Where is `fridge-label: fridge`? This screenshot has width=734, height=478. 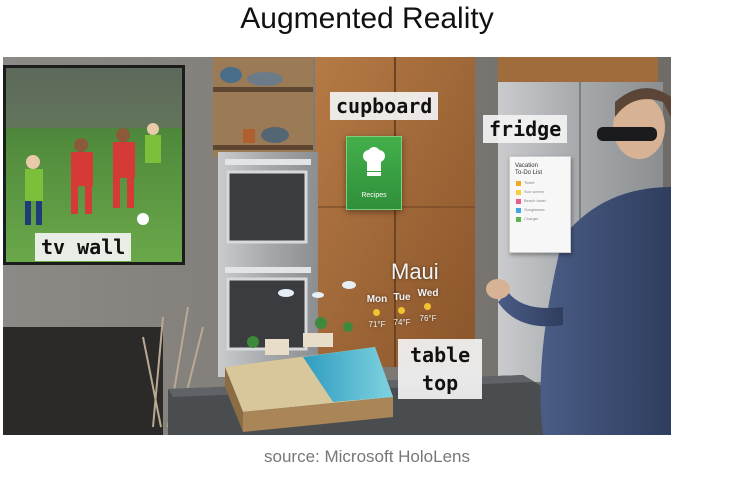
fridge-label: fridge is located at coordinates (525, 129).